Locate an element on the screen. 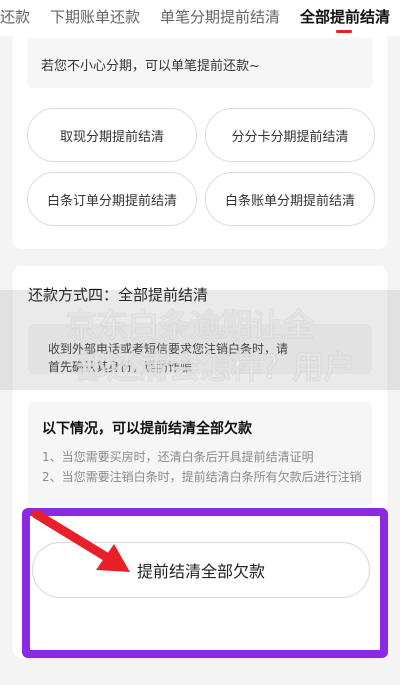  tip-text: 若您不小心分期，可以单笔提前还款~ is located at coordinates (150, 66).